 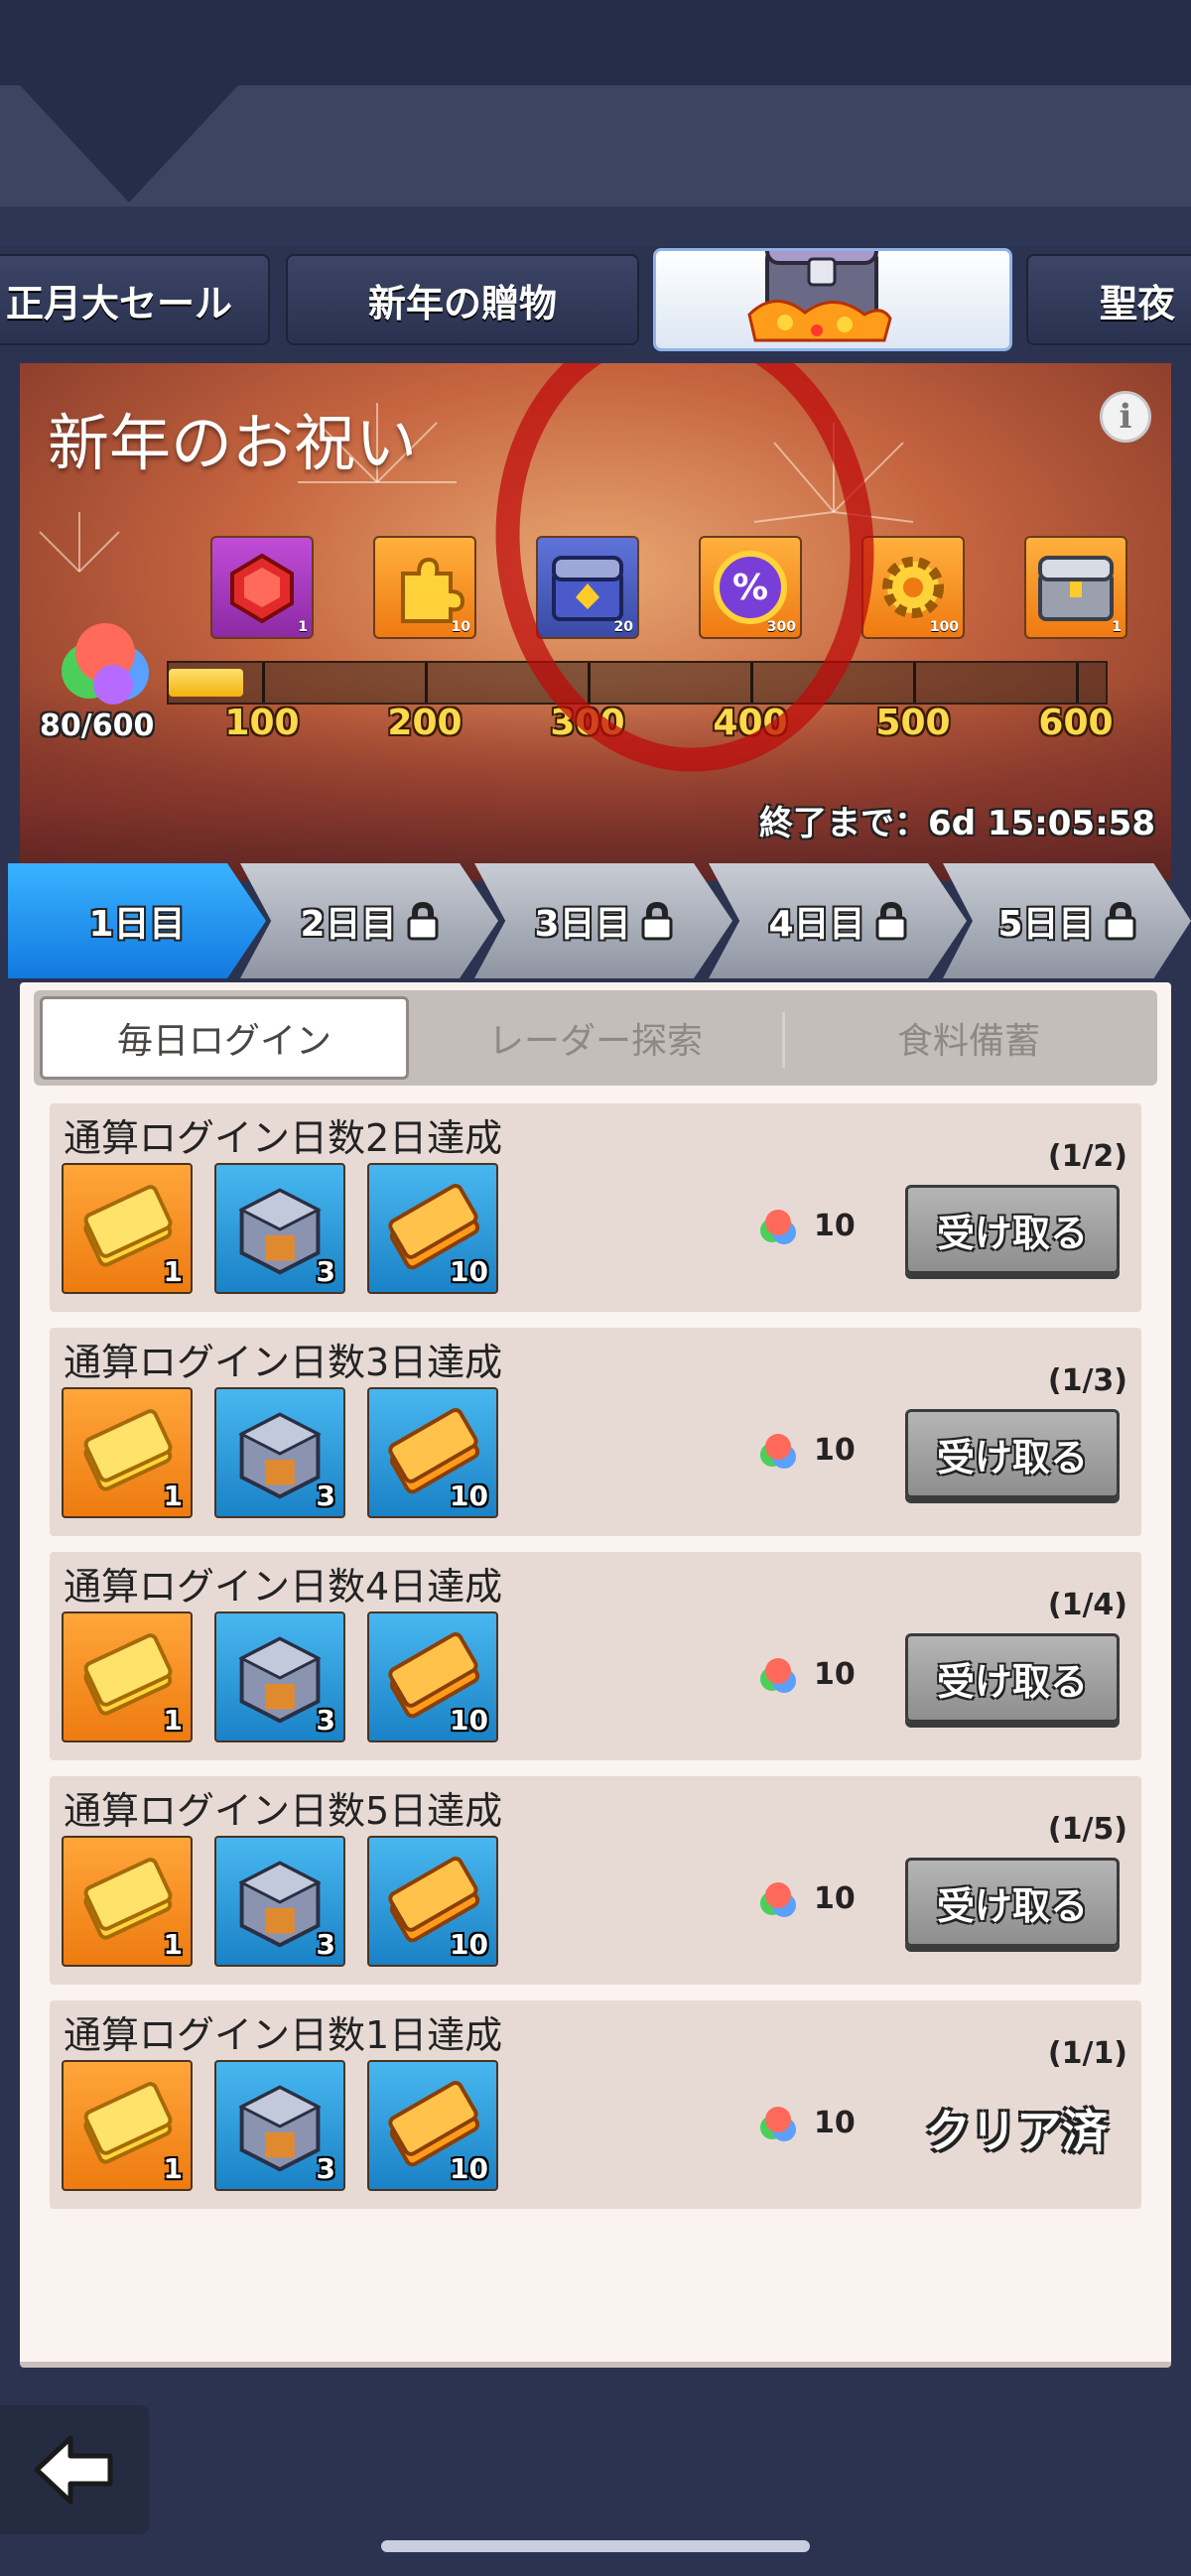 I want to click on back-arrow-icon, so click(x=73, y=2470).